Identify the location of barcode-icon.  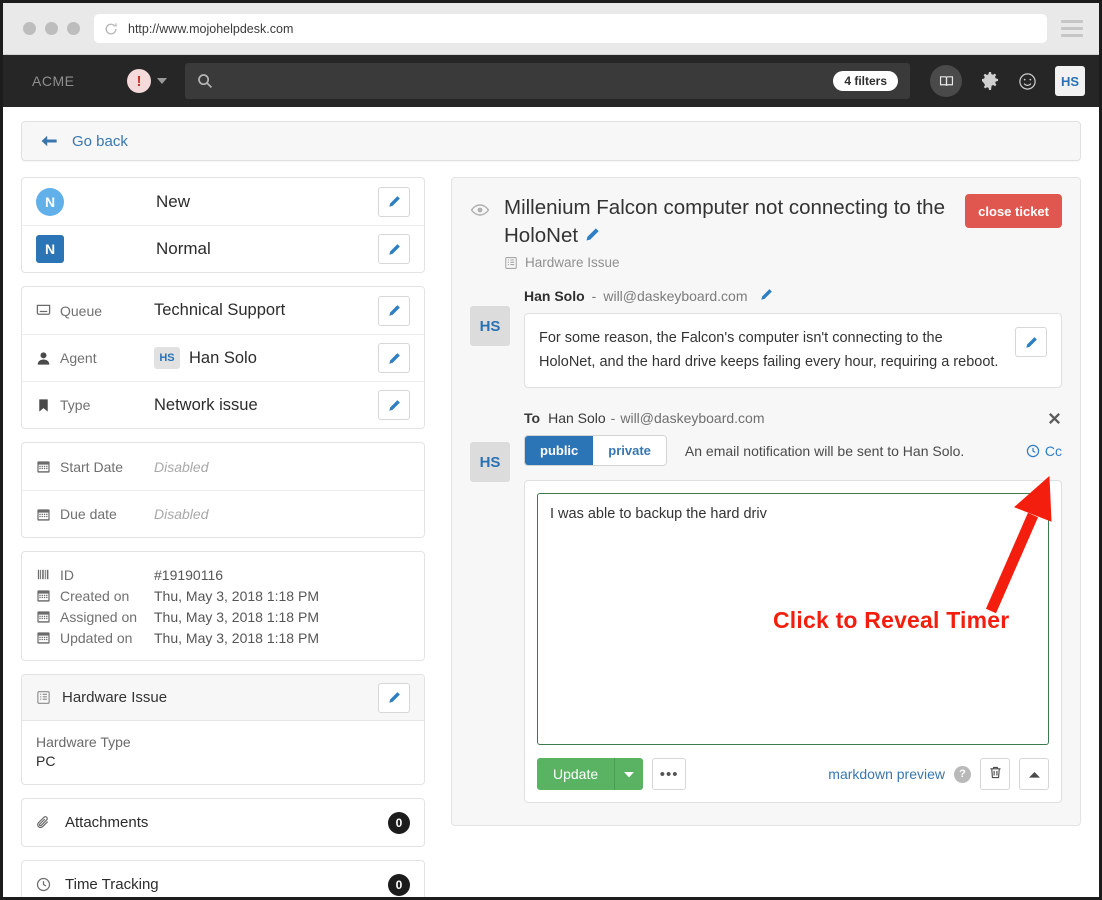
(43, 574).